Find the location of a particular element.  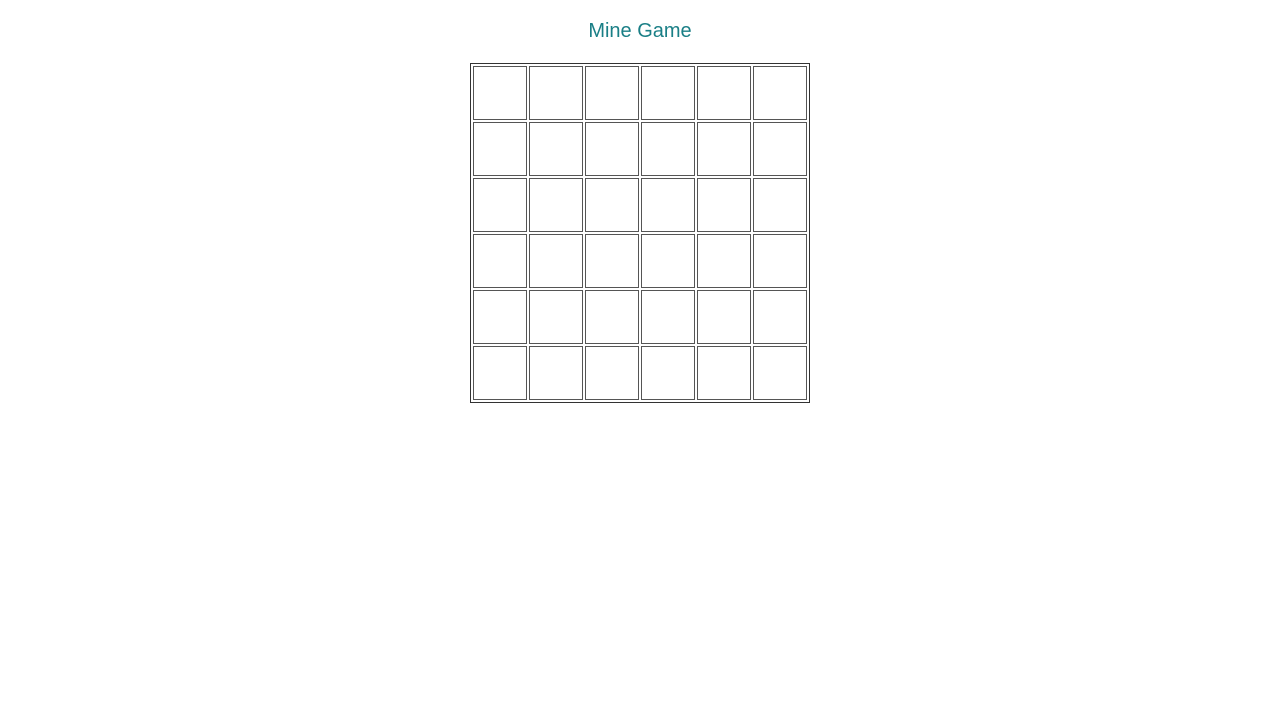

board-body is located at coordinates (640, 233).